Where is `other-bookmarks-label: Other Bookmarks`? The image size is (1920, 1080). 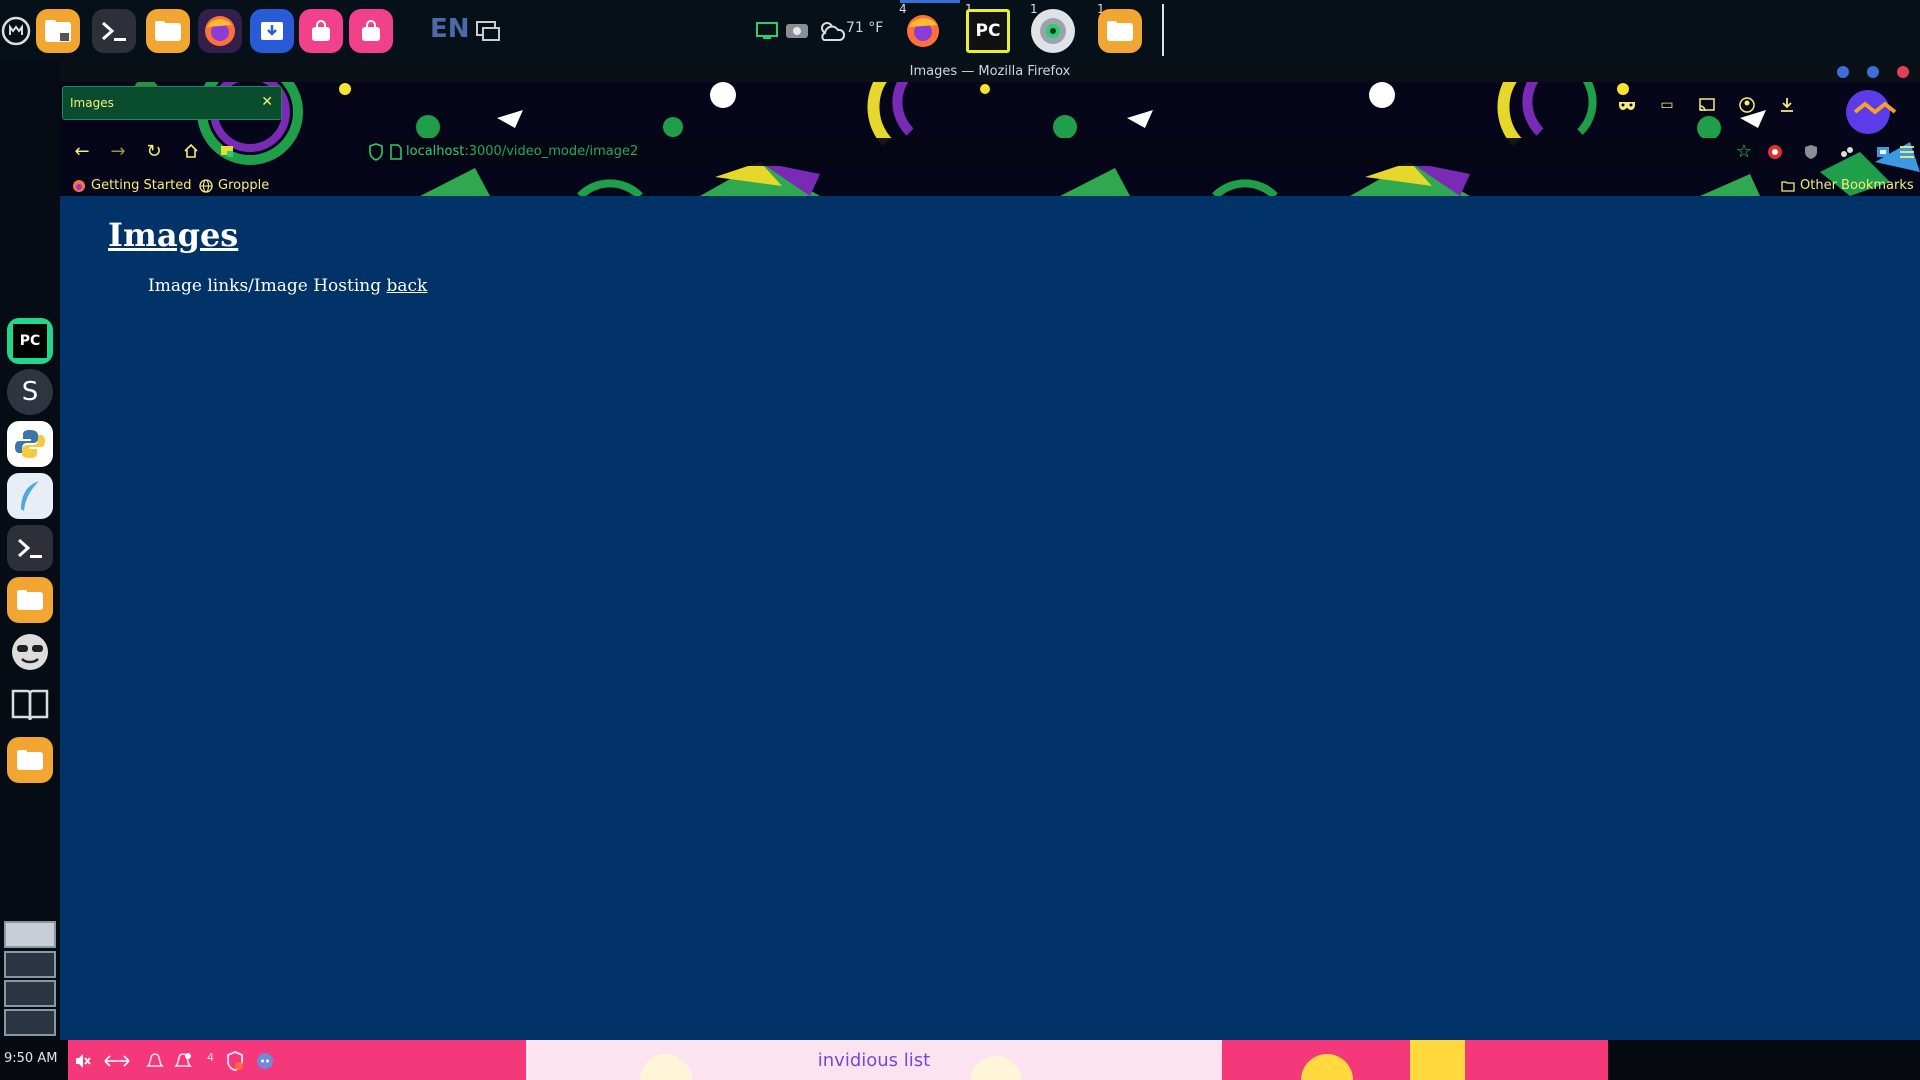
other-bookmarks-label: Other Bookmarks is located at coordinates (1857, 185).